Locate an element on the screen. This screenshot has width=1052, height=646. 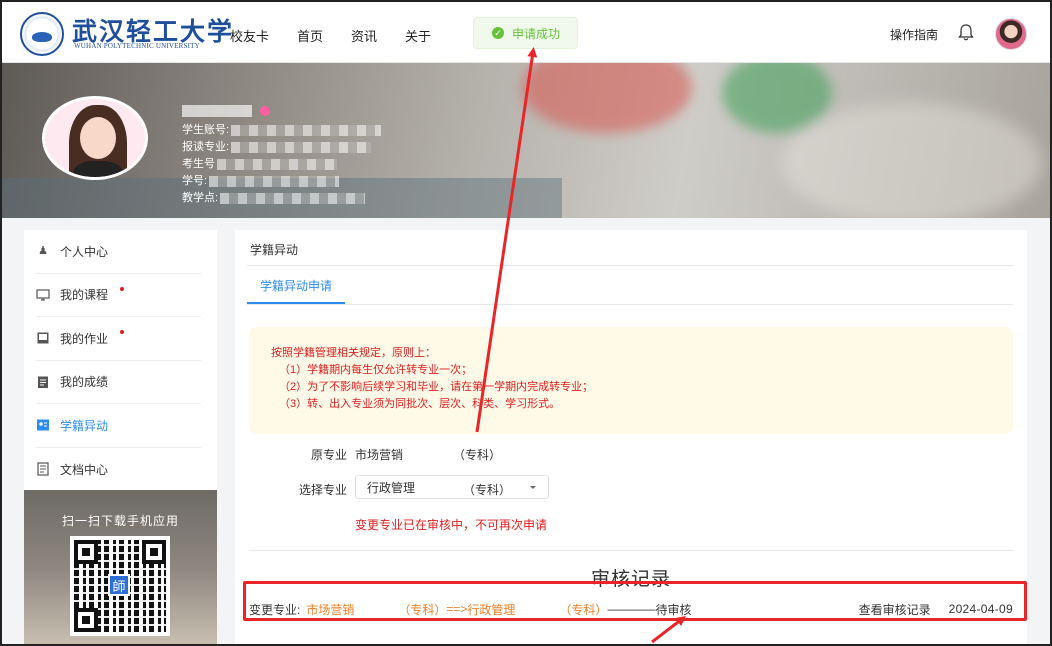
document-icon is located at coordinates (43, 469).